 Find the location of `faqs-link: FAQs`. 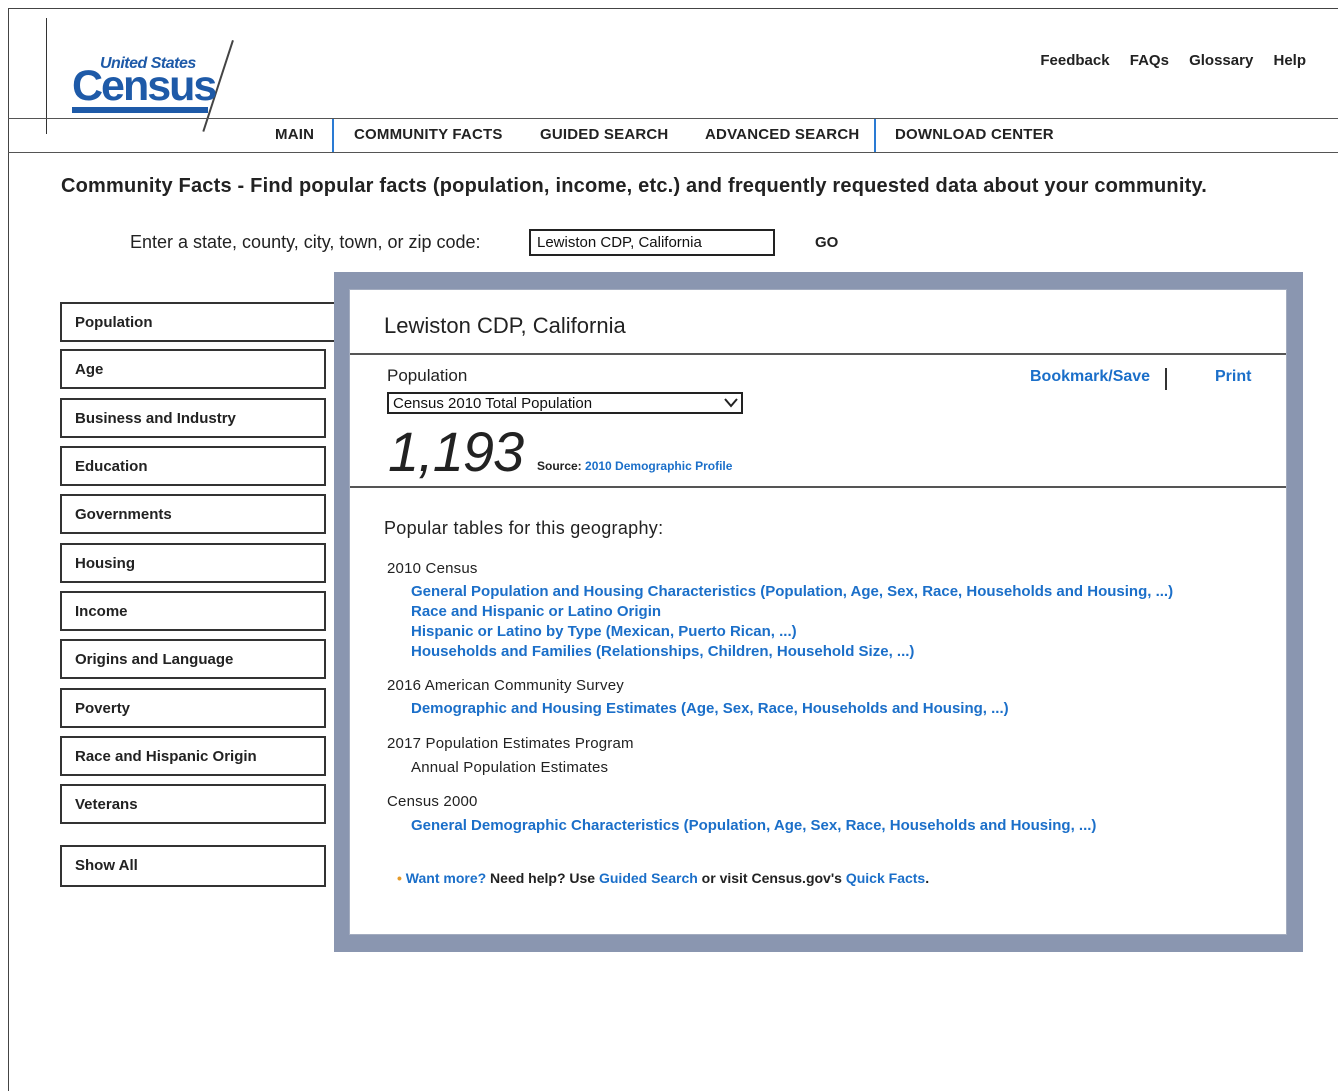

faqs-link: FAQs is located at coordinates (1149, 60).